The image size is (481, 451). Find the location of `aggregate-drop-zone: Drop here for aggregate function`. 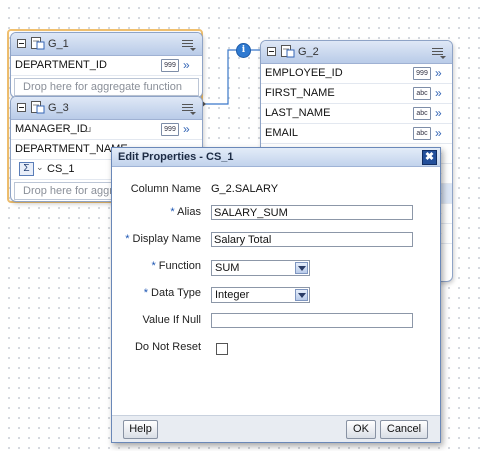

aggregate-drop-zone: Drop here for aggregate function is located at coordinates (106, 87).